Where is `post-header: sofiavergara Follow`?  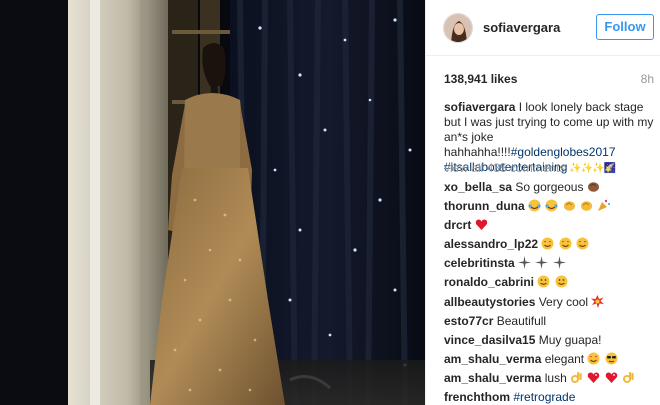 post-header: sofiavergara Follow is located at coordinates (543, 28).